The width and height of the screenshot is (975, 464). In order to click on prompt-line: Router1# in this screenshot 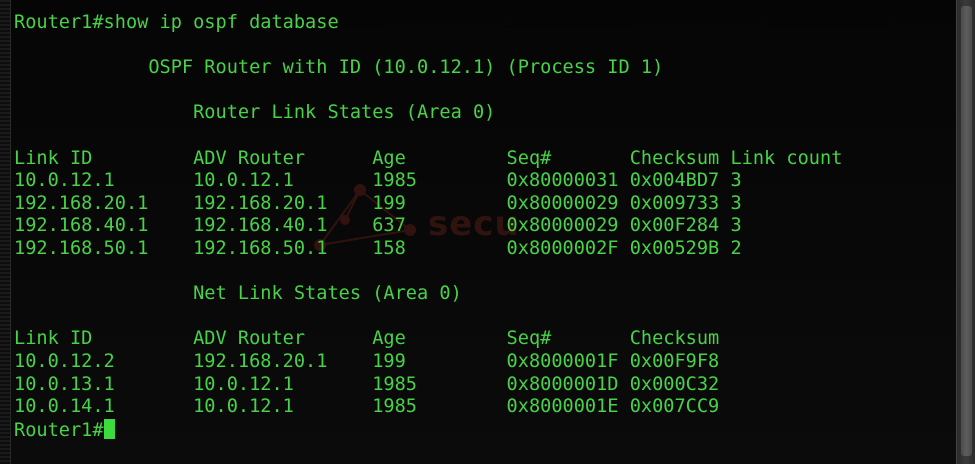, I will do `click(484, 430)`.